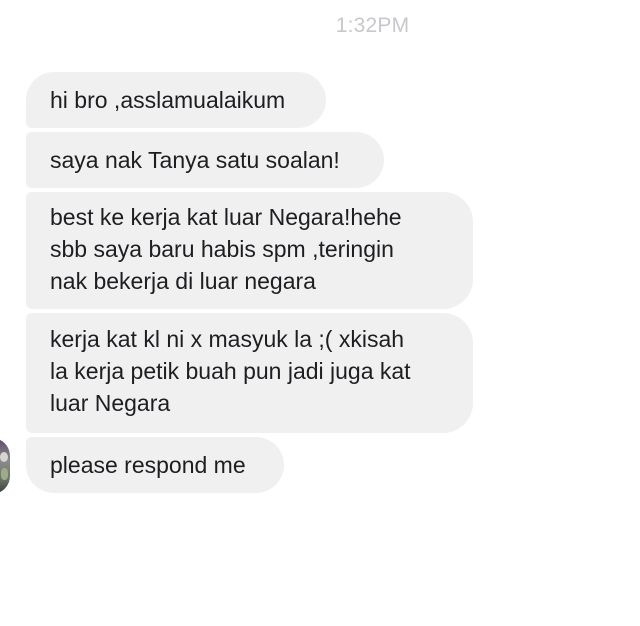  Describe the element at coordinates (205, 160) in the screenshot. I see `message-bubble: saya nak Tanya satu soalan!` at that location.